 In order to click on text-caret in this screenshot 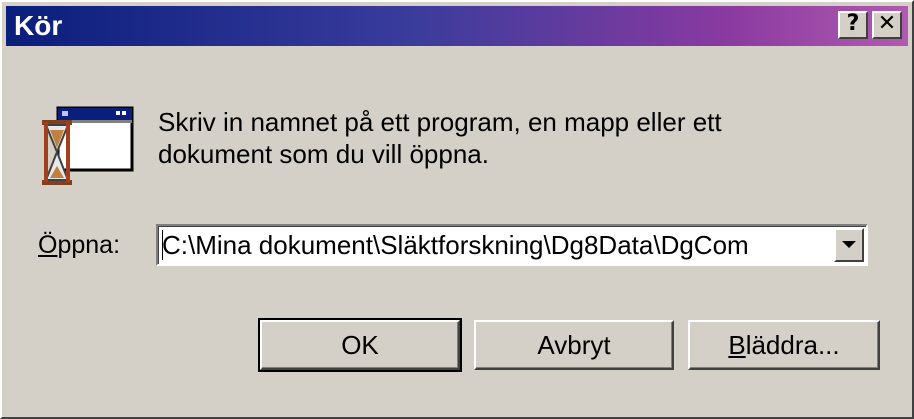, I will do `click(162, 245)`.